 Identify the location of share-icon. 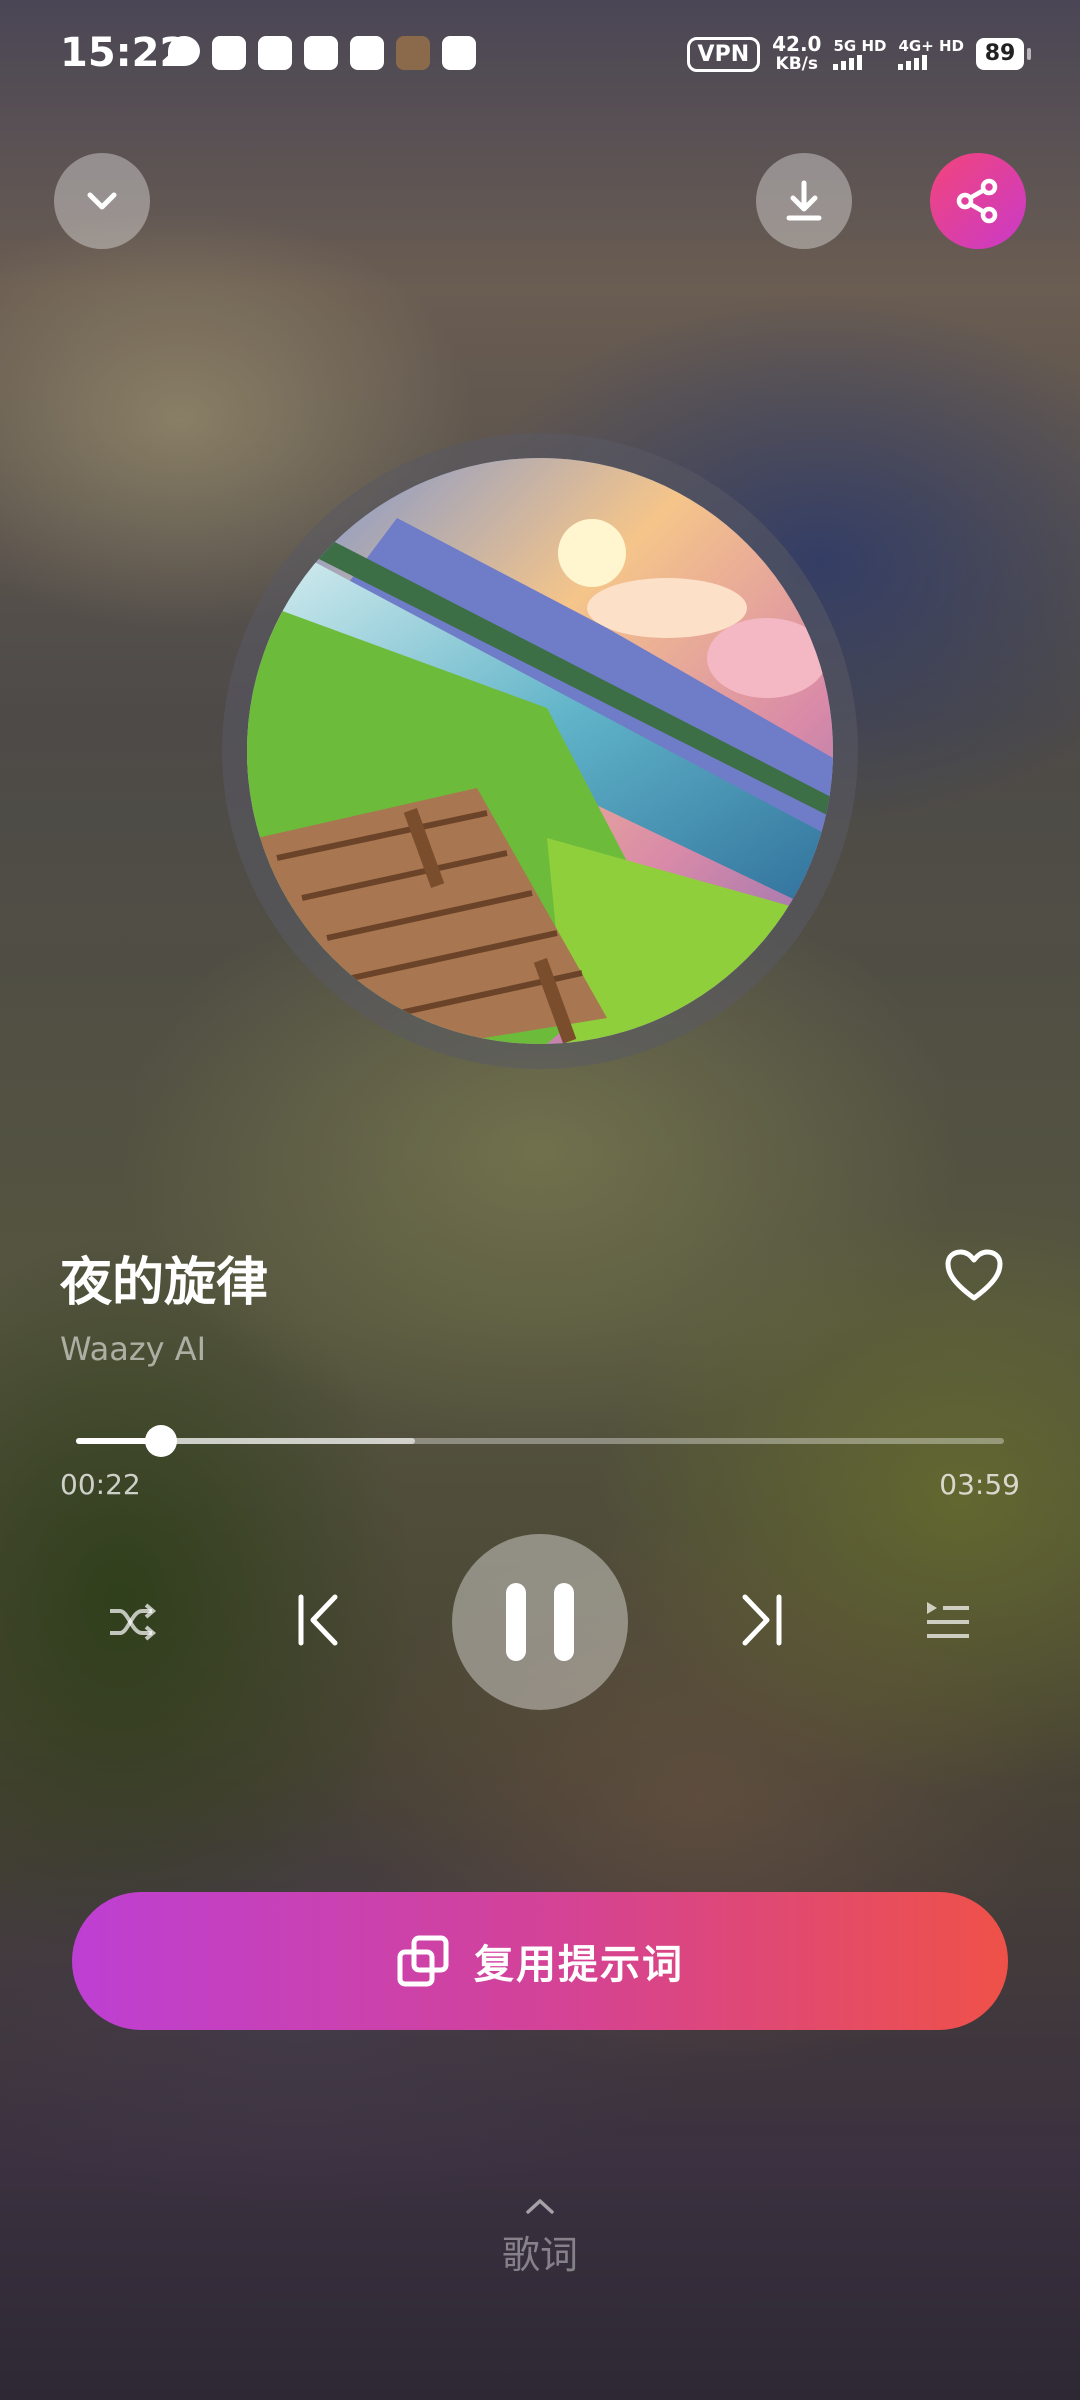
(977, 201).